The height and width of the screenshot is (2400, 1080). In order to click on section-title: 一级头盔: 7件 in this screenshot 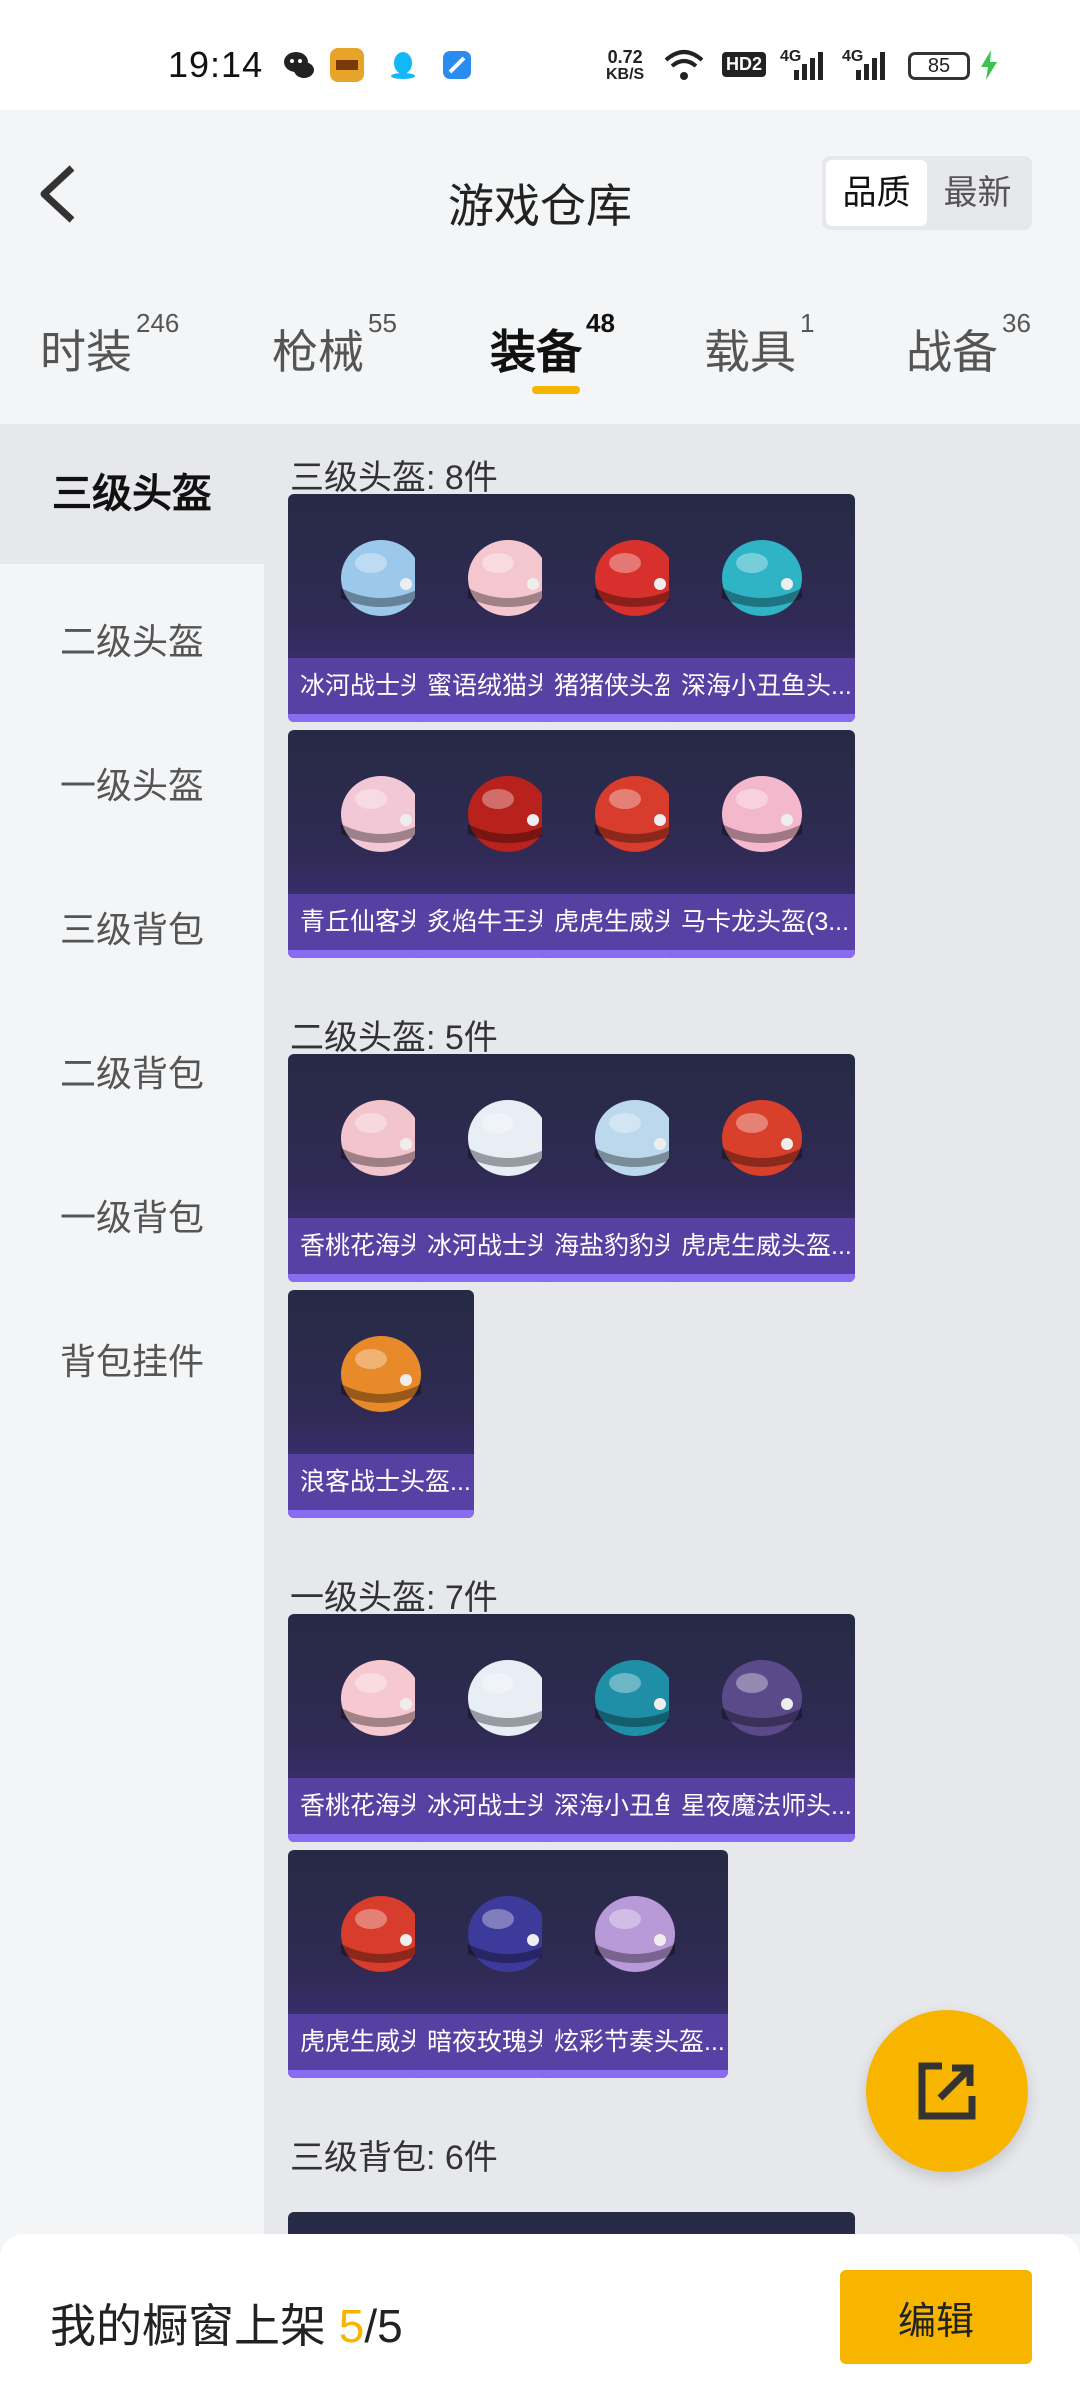, I will do `click(394, 1598)`.